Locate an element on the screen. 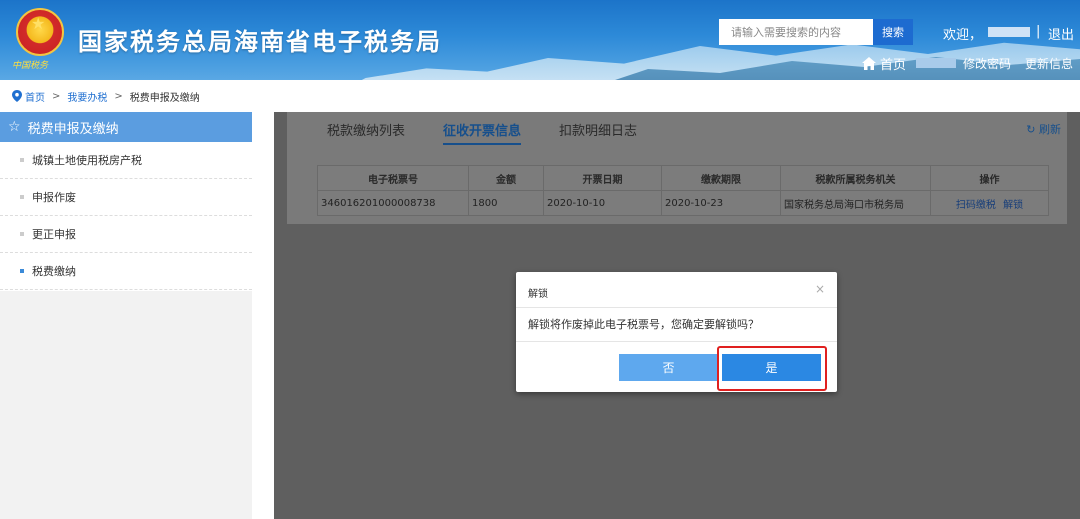  home-link: 首页 is located at coordinates (884, 63).